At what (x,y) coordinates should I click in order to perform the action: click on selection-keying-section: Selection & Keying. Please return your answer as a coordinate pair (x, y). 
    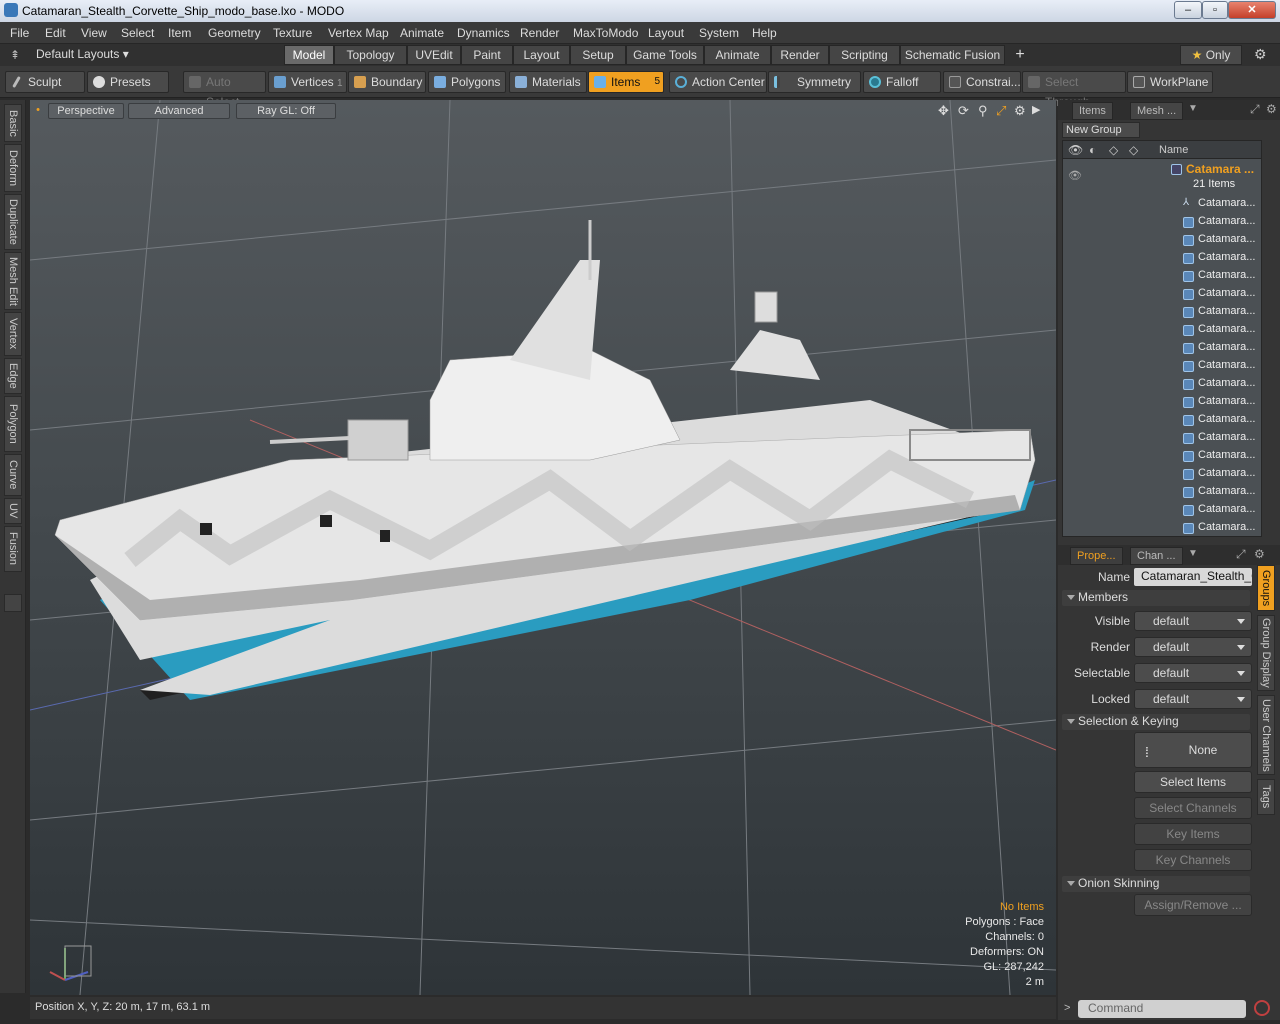
    Looking at the image, I should click on (1156, 722).